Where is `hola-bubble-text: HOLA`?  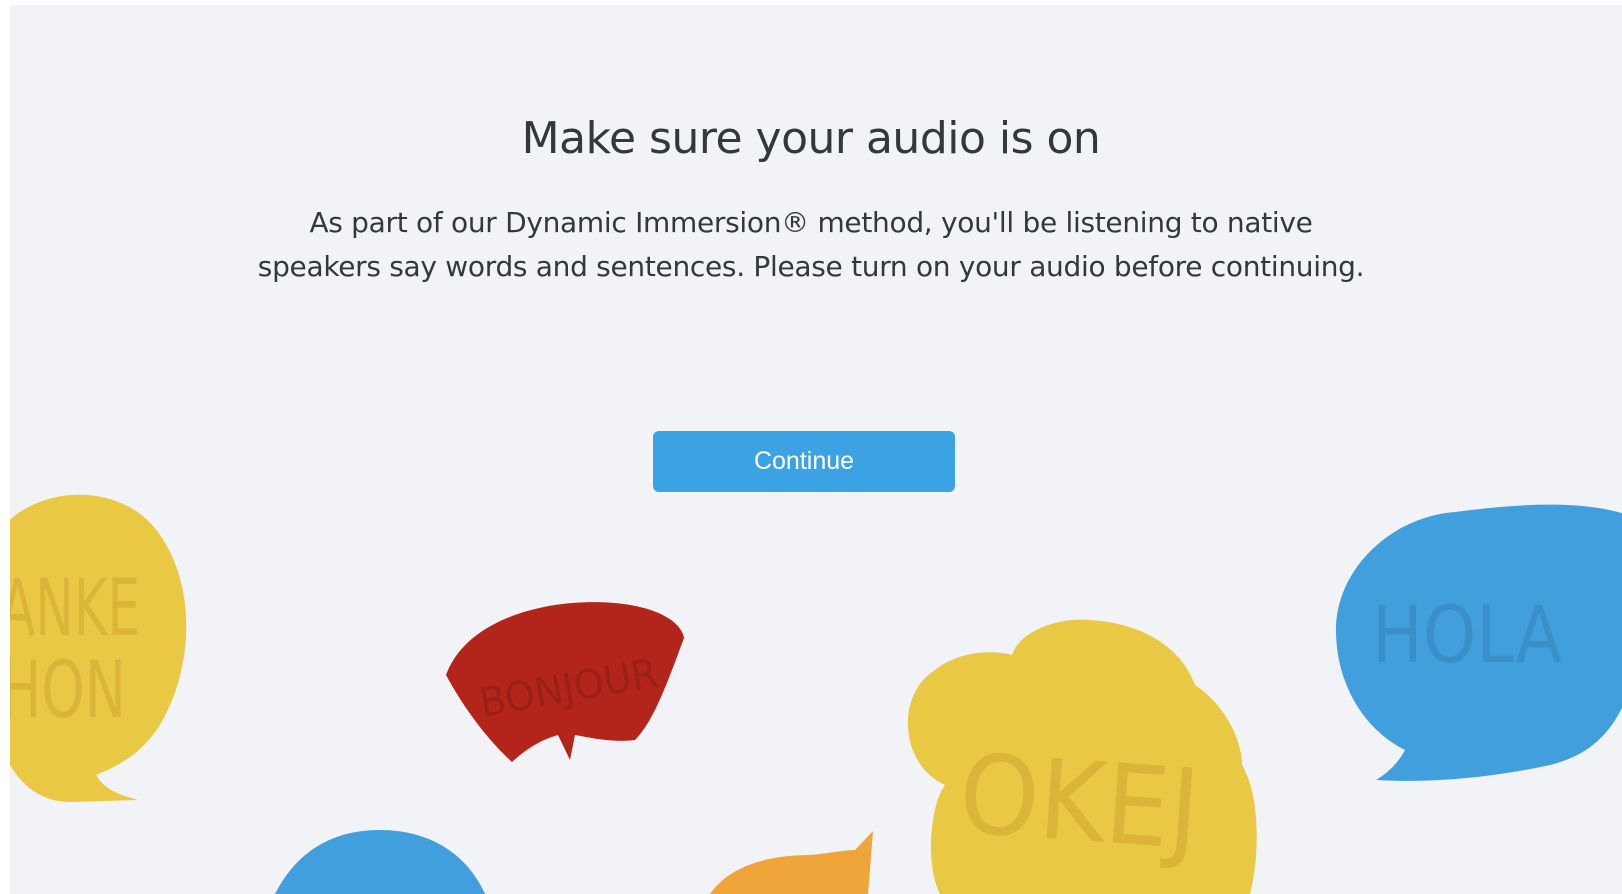 hola-bubble-text: HOLA is located at coordinates (1467, 636).